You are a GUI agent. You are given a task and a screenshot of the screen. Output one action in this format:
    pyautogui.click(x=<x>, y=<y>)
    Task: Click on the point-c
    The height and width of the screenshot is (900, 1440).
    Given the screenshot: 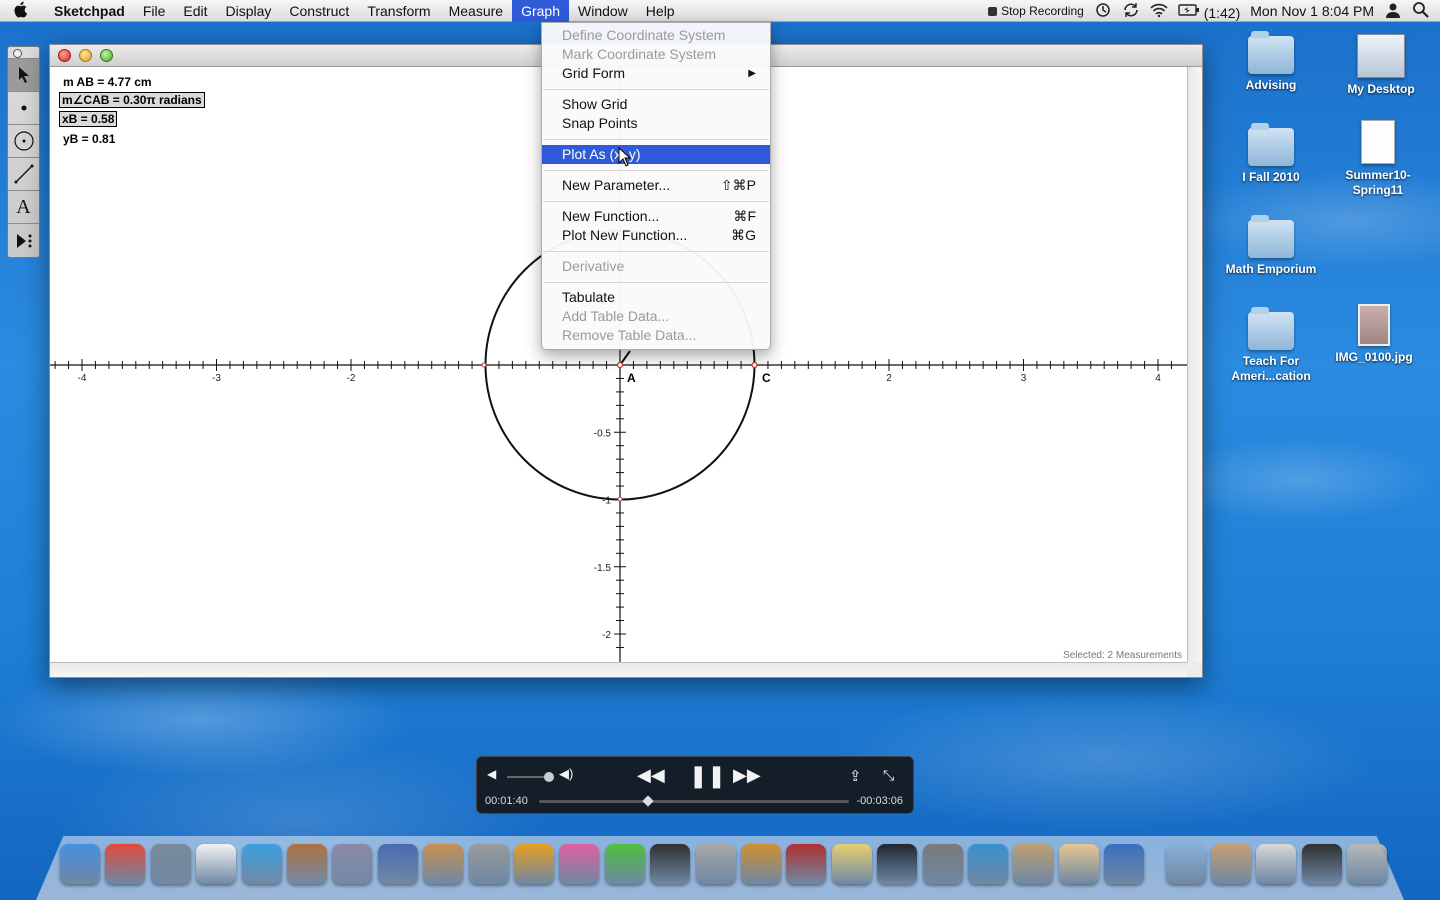 What is the action you would take?
    pyautogui.click(x=754, y=365)
    